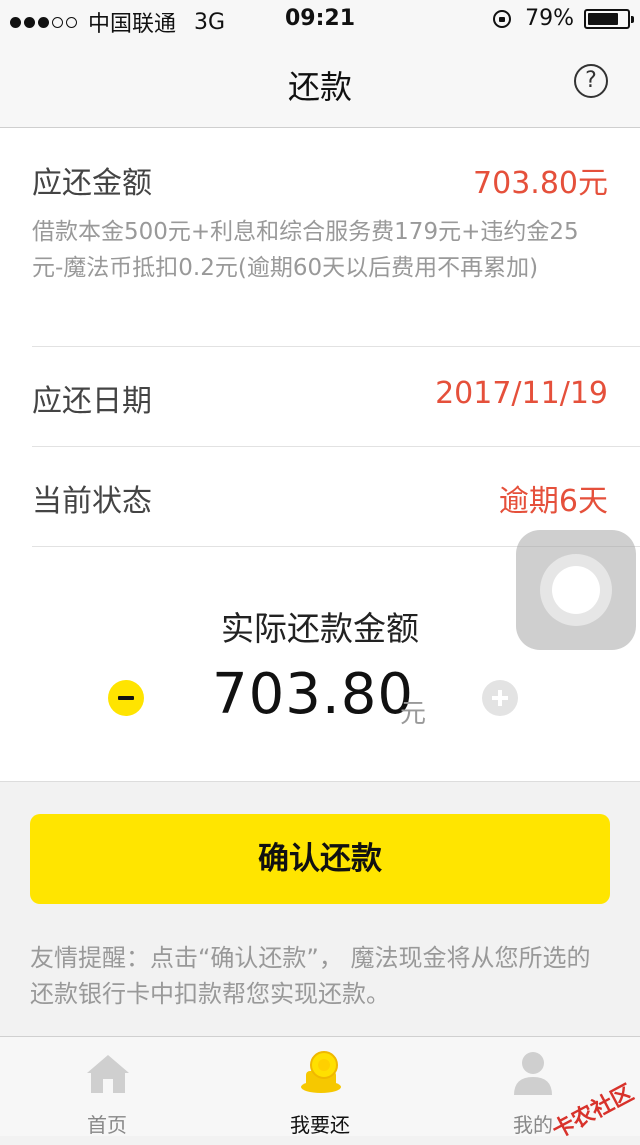  What do you see at coordinates (92, 183) in the screenshot?
I see `amount-due-label: 应还金额` at bounding box center [92, 183].